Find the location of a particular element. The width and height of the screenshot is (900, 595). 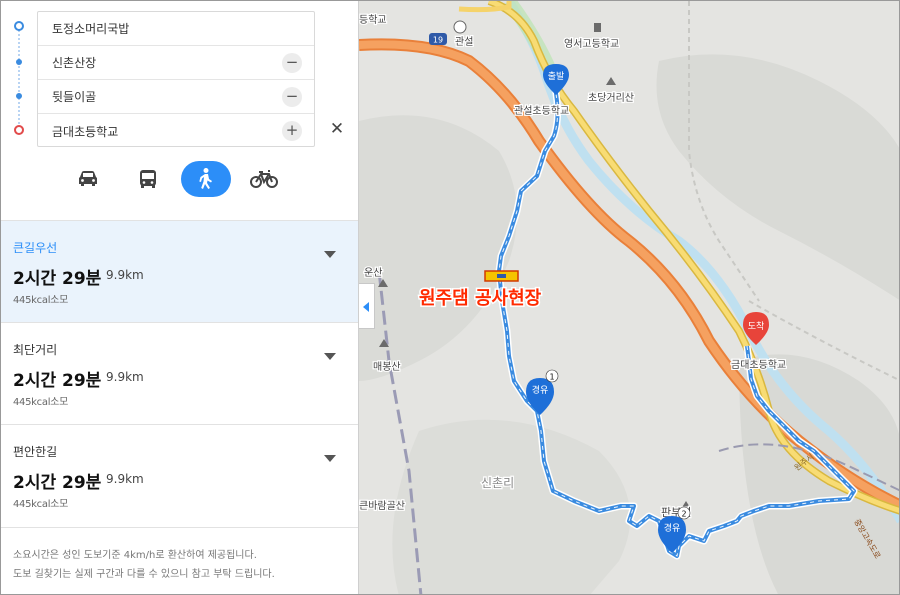

route-option: 편안한길 2시간 29분 9.9km 445kcal소모 is located at coordinates (179, 475).